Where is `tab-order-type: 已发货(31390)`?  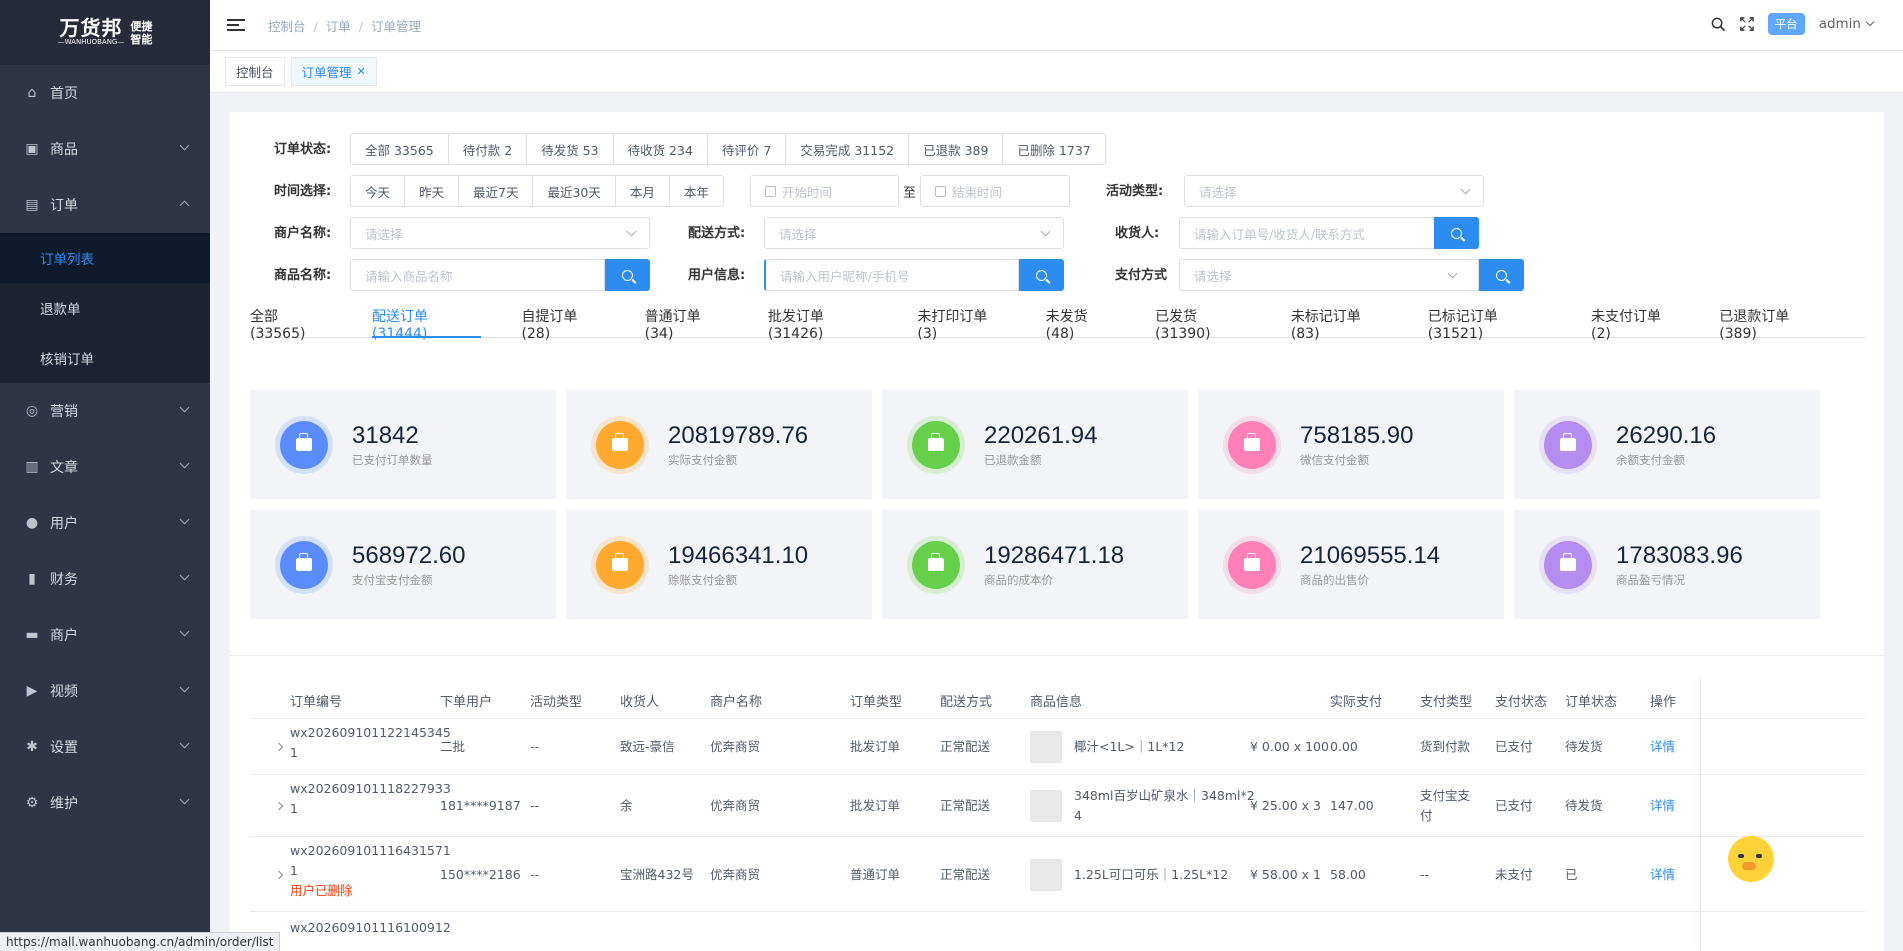 tab-order-type: 已发货(31390) is located at coordinates (1203, 322).